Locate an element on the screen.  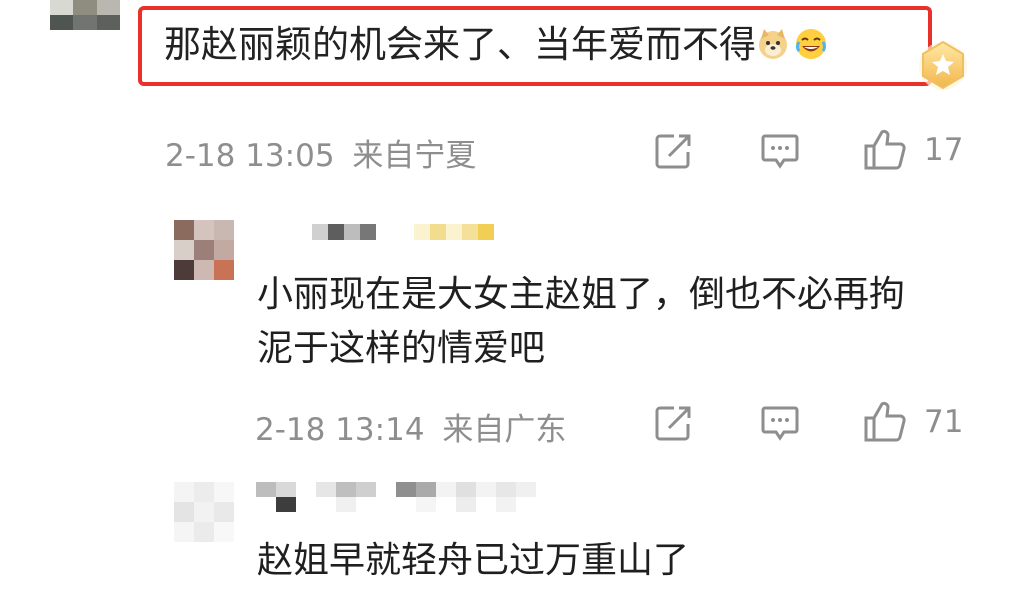
like-count: 71 is located at coordinates (944, 422).